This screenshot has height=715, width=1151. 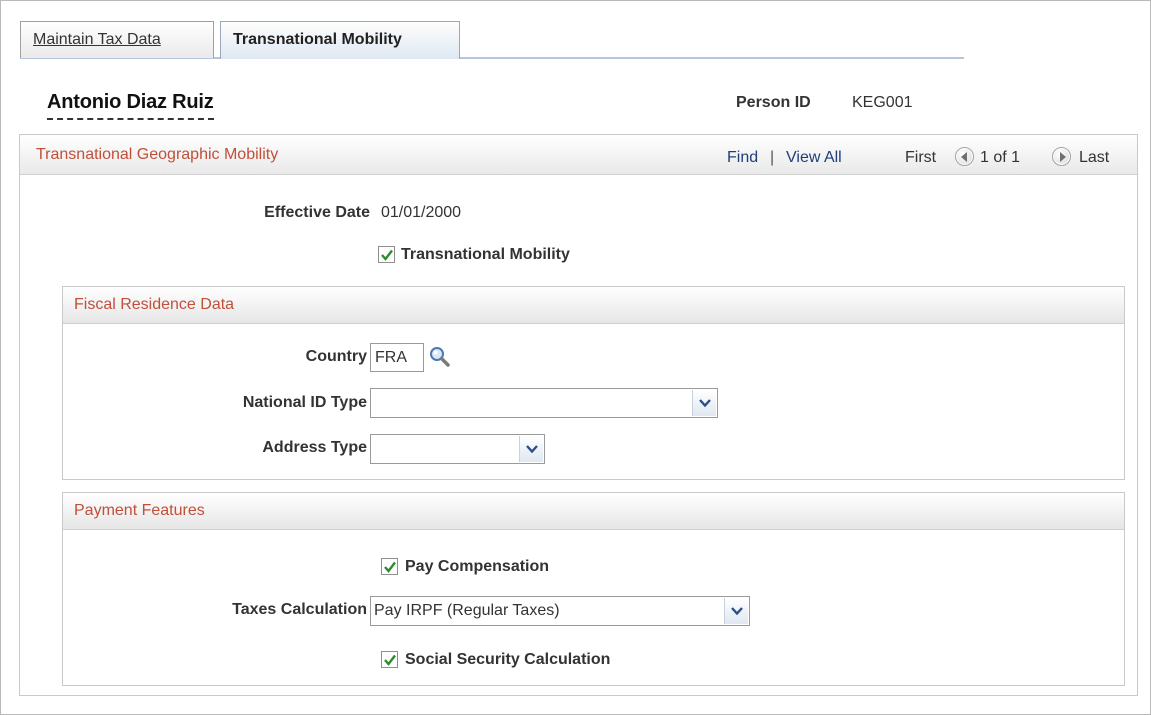 I want to click on country-label: Country, so click(x=336, y=356).